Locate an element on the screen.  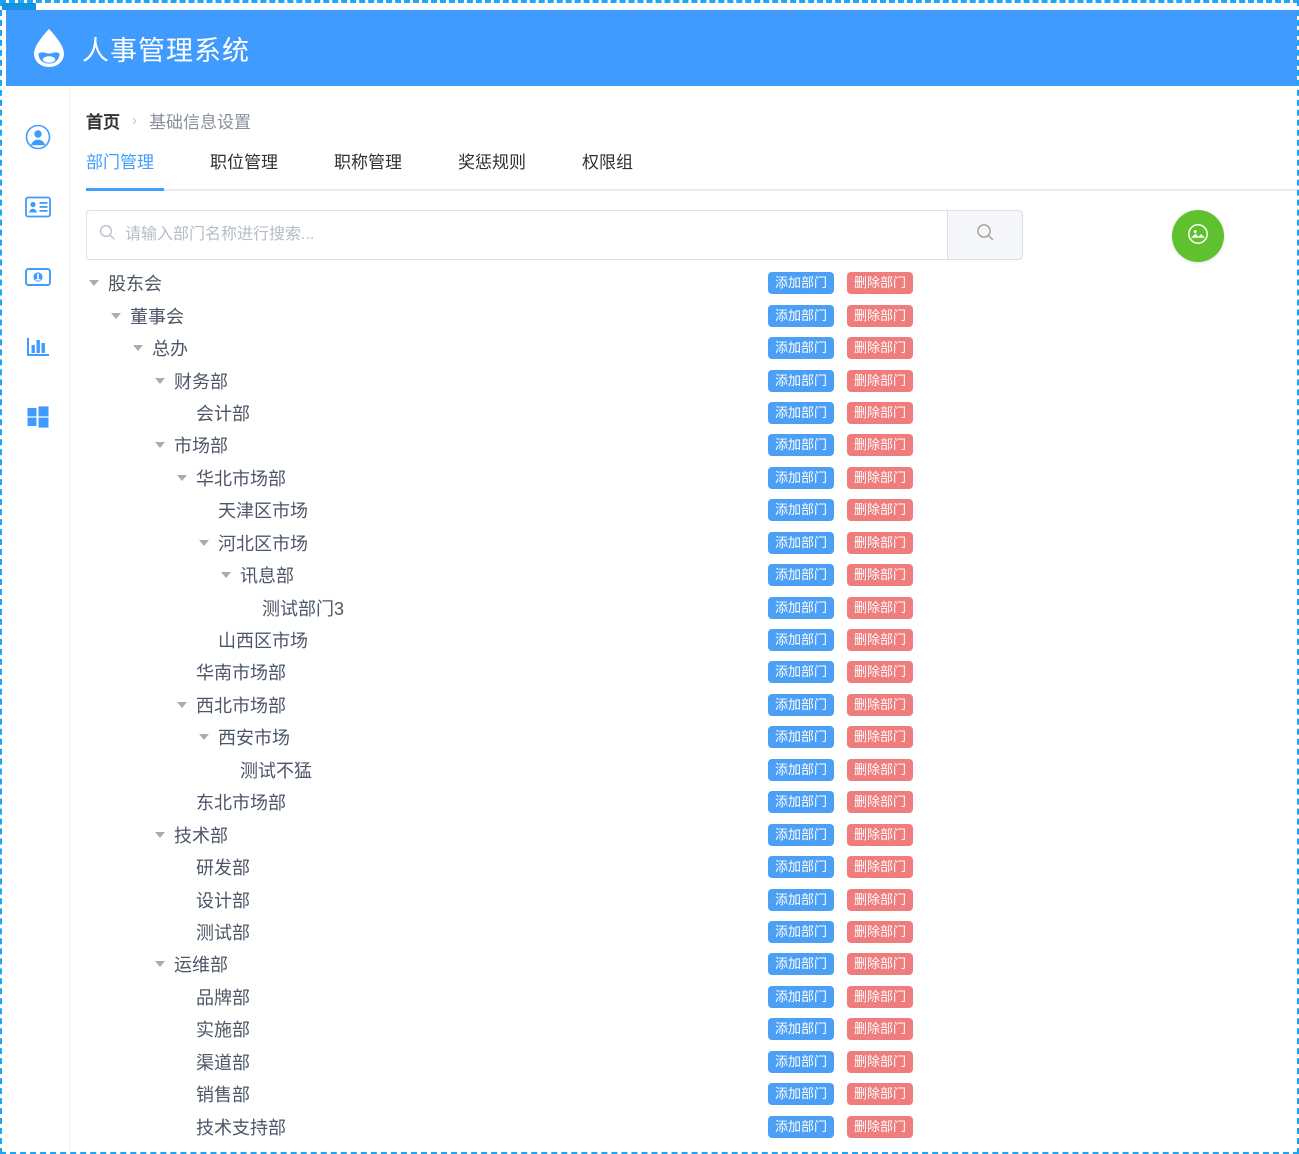
search-button is located at coordinates (985, 235).